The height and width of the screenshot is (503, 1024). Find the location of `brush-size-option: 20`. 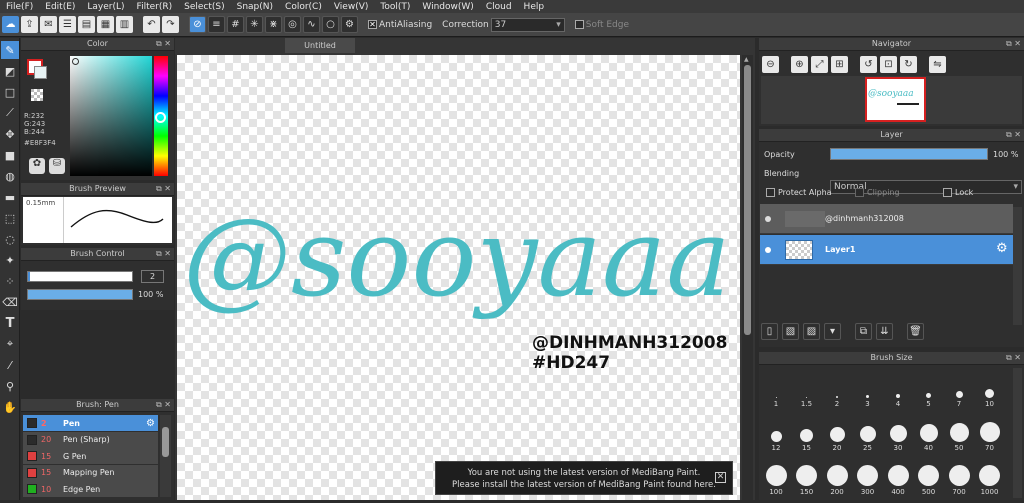

brush-size-option: 20 is located at coordinates (837, 432).